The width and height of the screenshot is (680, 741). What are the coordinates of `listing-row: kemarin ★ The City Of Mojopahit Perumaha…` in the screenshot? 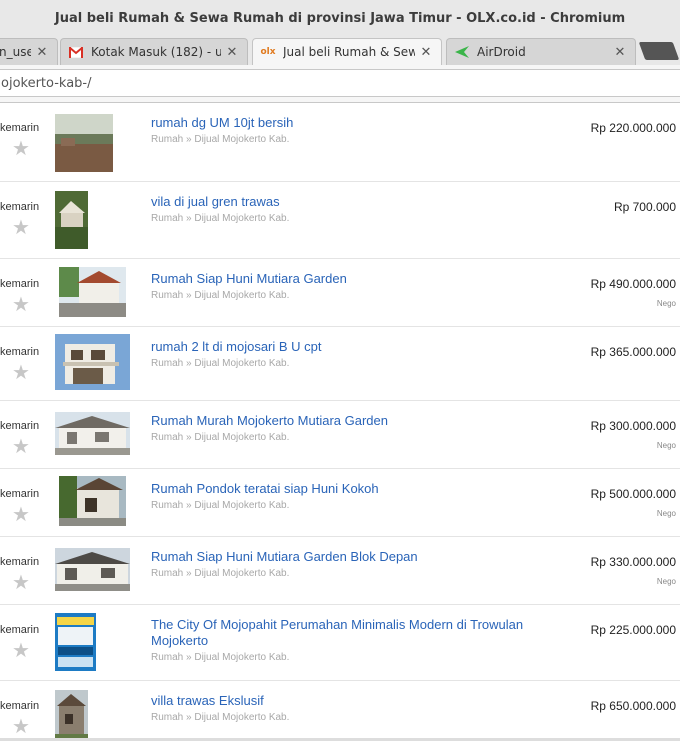 It's located at (340, 643).